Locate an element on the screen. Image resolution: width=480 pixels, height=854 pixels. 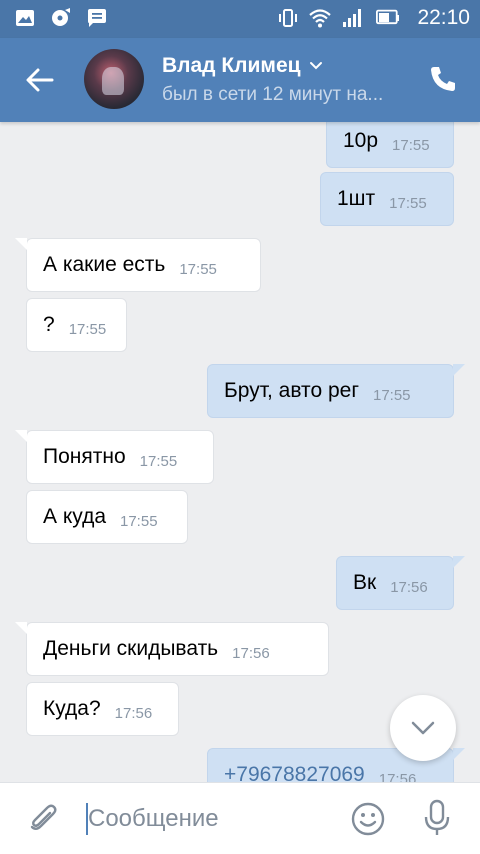
scroll-to-bottom-button is located at coordinates (423, 728).